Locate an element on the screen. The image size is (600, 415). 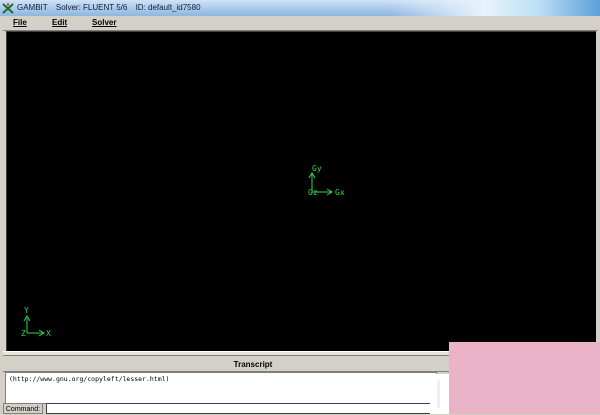
menu-solver: Solver is located at coordinates (104, 22).